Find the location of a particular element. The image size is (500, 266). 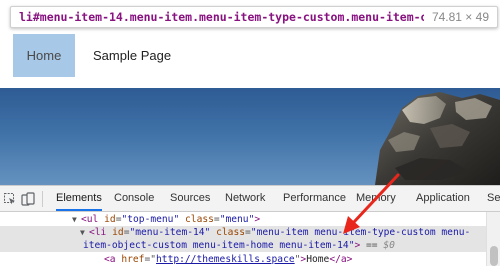

tabbar-separator is located at coordinates (42, 199).